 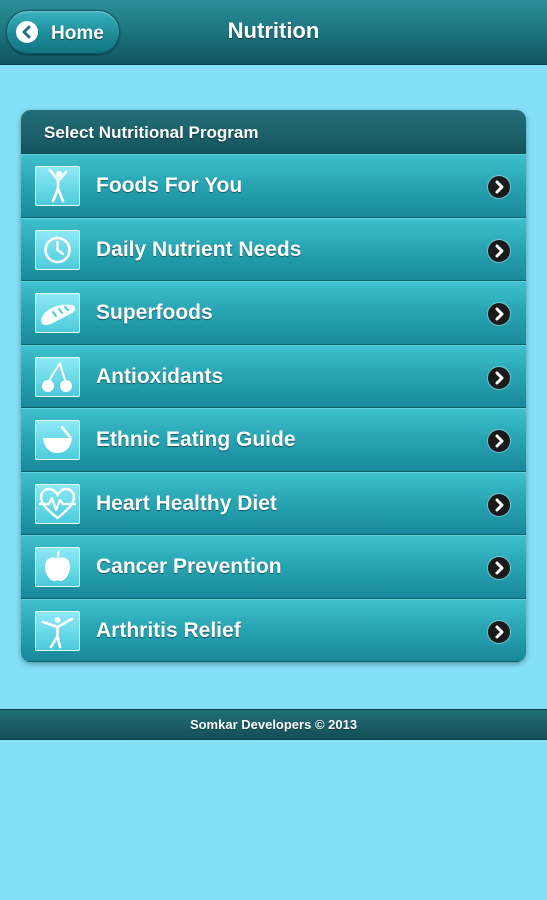 What do you see at coordinates (168, 630) in the screenshot?
I see `list-item-label: Arthritis Relief` at bounding box center [168, 630].